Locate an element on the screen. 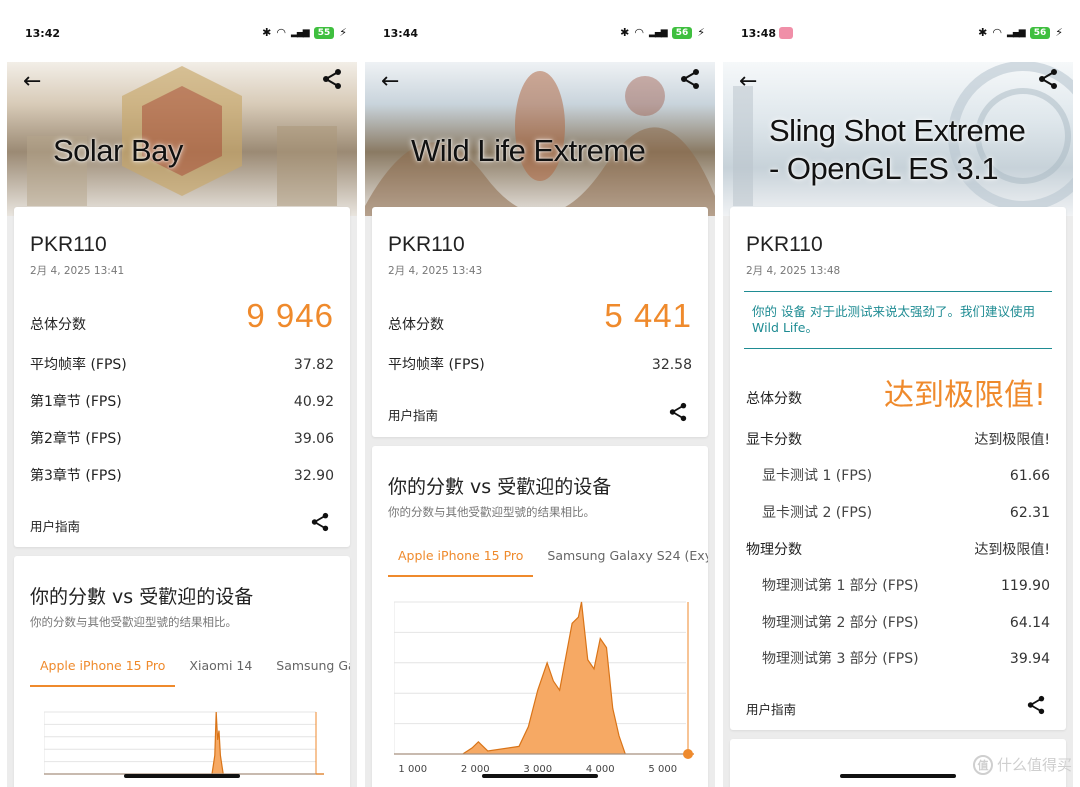 The width and height of the screenshot is (1080, 787). notification-icon is located at coordinates (786, 33).